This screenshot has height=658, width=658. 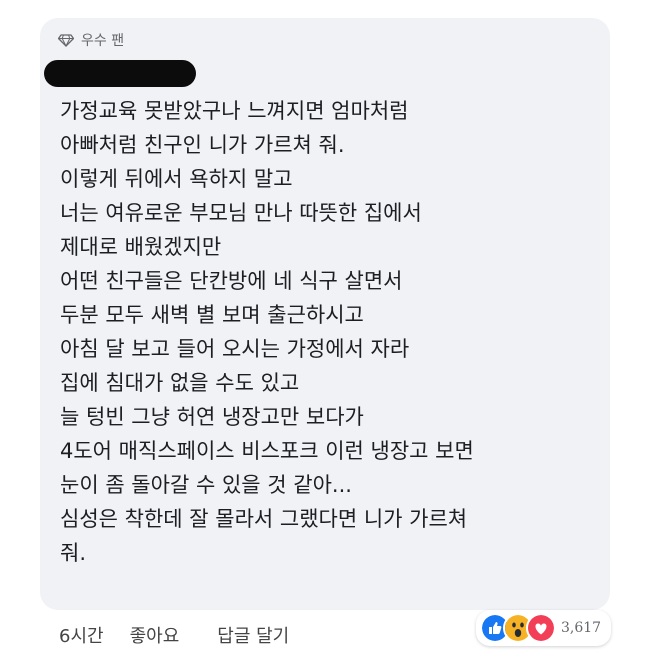 I want to click on comment-line: 늘 텅빈 그냥 허연 냉장고만 보다가, so click(x=212, y=417).